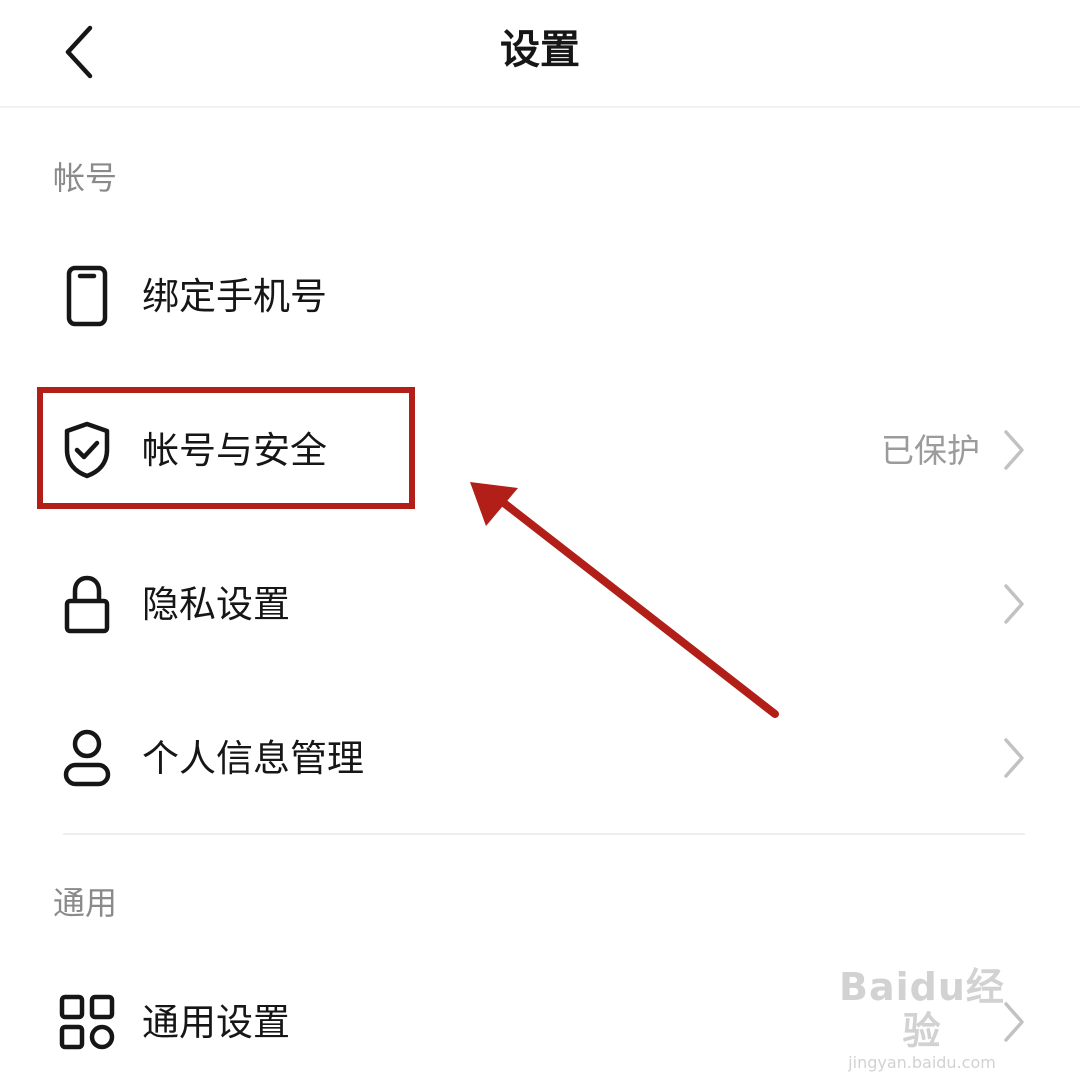 This screenshot has height=1080, width=1080. Describe the element at coordinates (540, 296) in the screenshot. I see `bind-phone-item: 绑定手机号` at that location.